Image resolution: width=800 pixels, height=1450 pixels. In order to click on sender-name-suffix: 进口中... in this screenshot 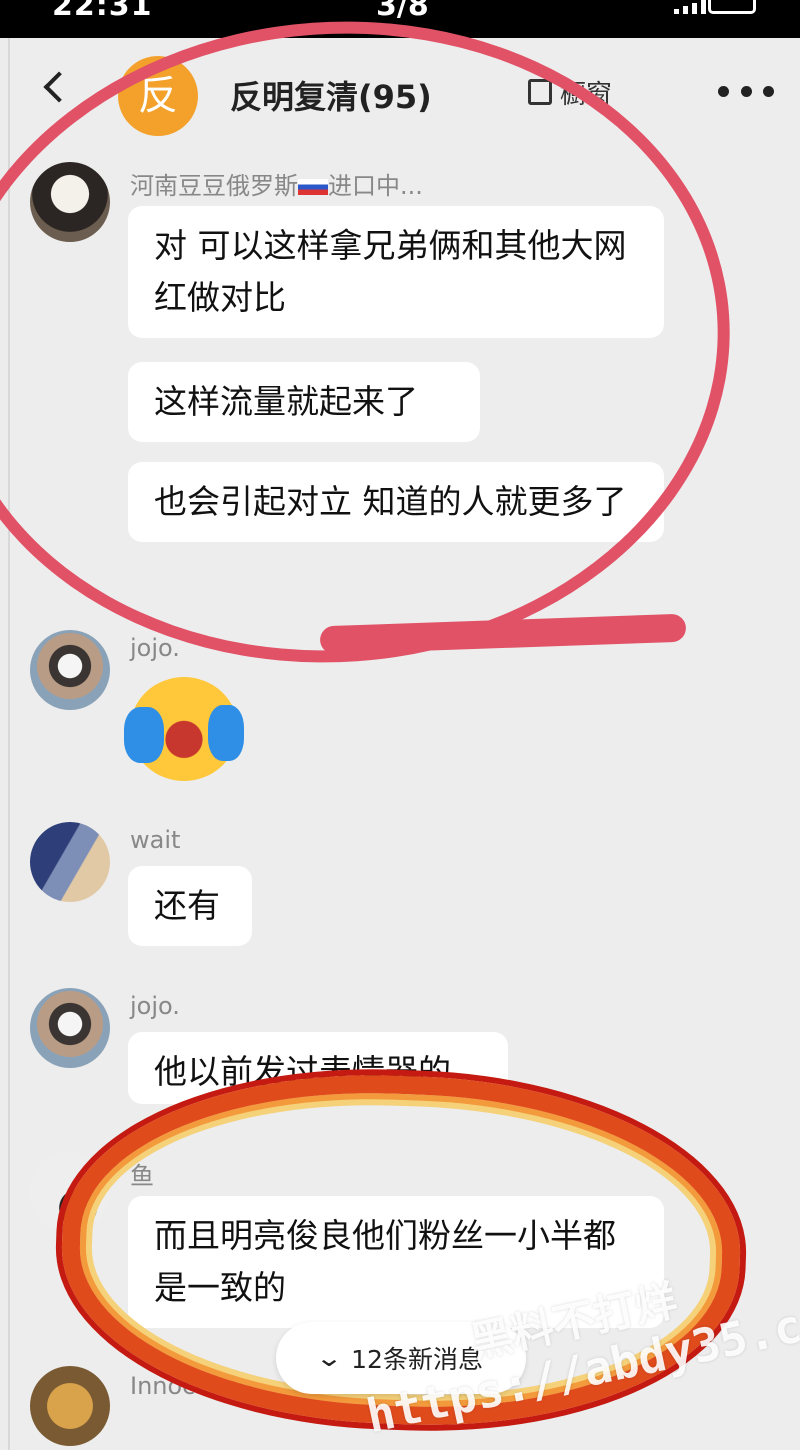, I will do `click(375, 186)`.